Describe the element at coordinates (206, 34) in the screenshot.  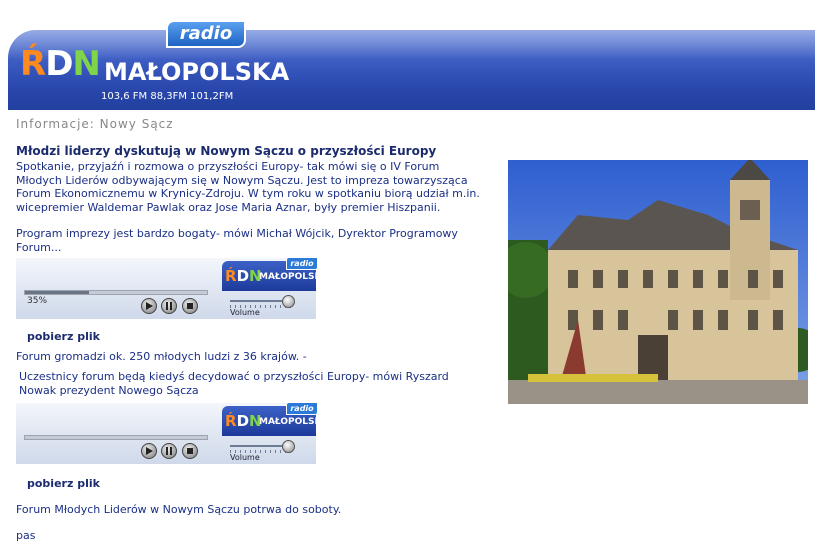
I see `radio-tag: radio` at that location.